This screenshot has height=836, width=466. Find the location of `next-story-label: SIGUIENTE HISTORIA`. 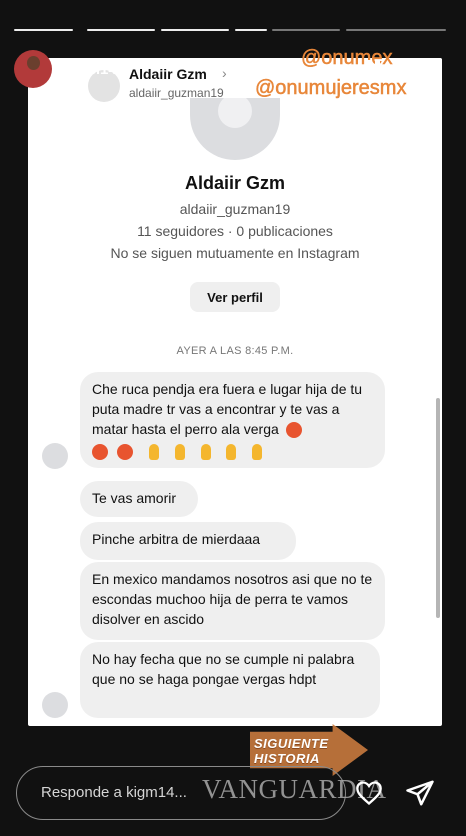

next-story-label: SIGUIENTE HISTORIA is located at coordinates (291, 751).